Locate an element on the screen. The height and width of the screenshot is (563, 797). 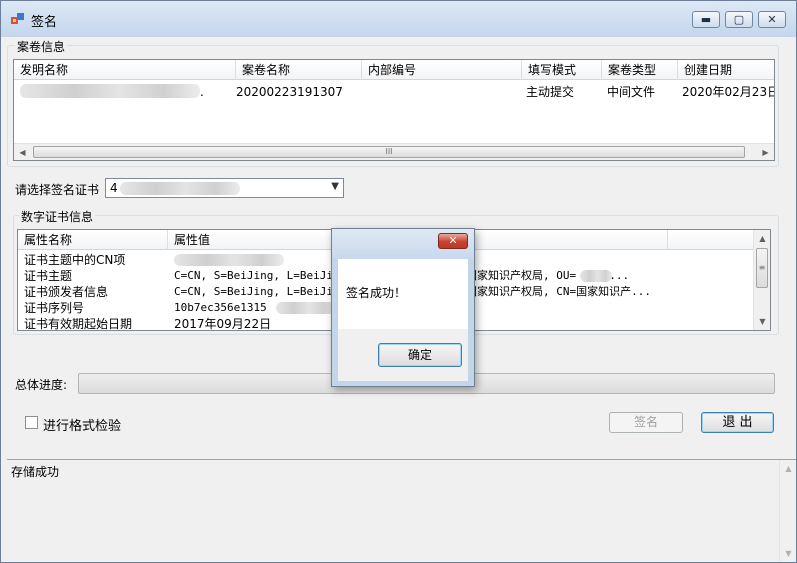
invention-name-cell: . is located at coordinates (202, 92).